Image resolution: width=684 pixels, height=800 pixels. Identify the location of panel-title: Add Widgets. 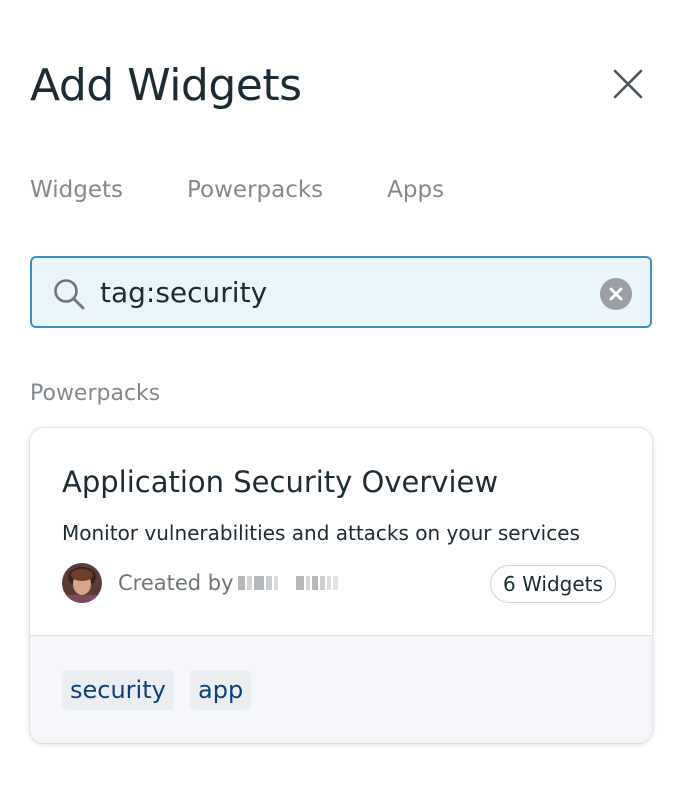
(166, 85).